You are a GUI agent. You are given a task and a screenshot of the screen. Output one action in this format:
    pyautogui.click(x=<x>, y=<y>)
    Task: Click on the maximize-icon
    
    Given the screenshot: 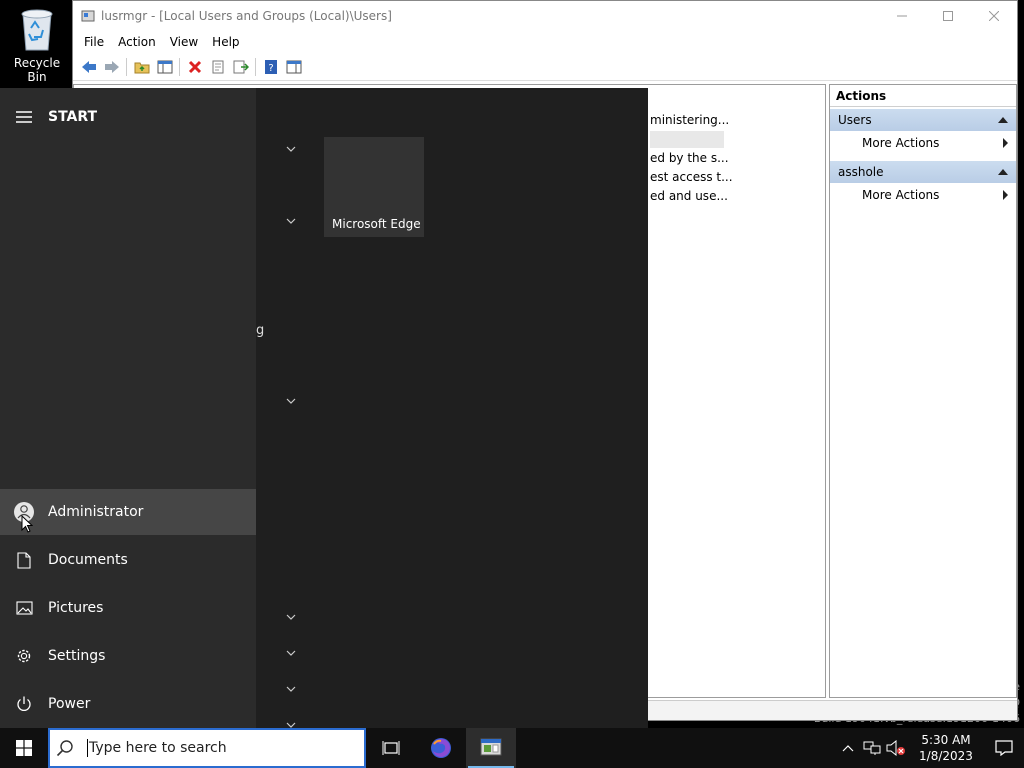 What is the action you would take?
    pyautogui.click(x=948, y=16)
    